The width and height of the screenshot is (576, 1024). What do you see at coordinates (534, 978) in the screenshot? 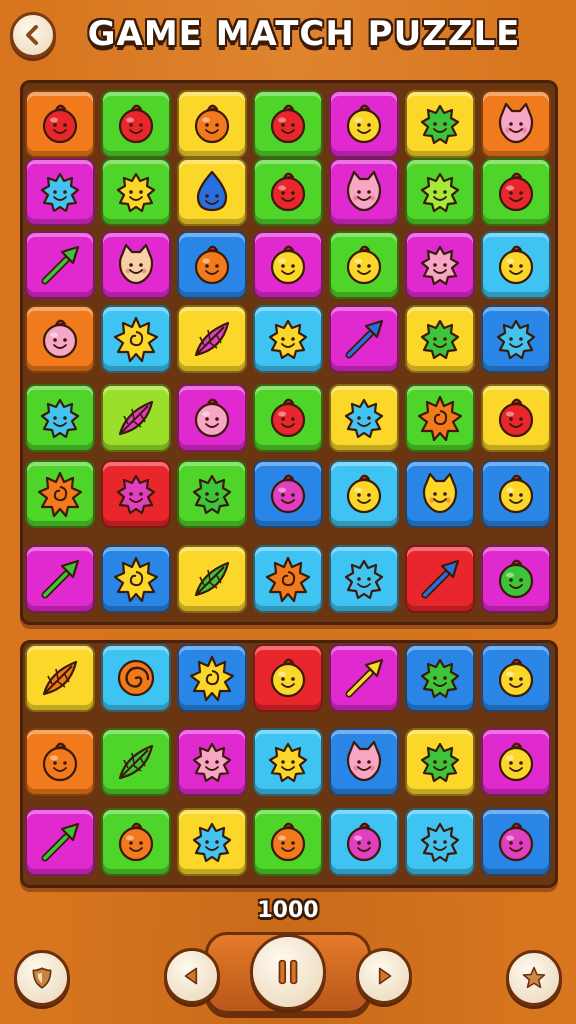
I see `star-button` at bounding box center [534, 978].